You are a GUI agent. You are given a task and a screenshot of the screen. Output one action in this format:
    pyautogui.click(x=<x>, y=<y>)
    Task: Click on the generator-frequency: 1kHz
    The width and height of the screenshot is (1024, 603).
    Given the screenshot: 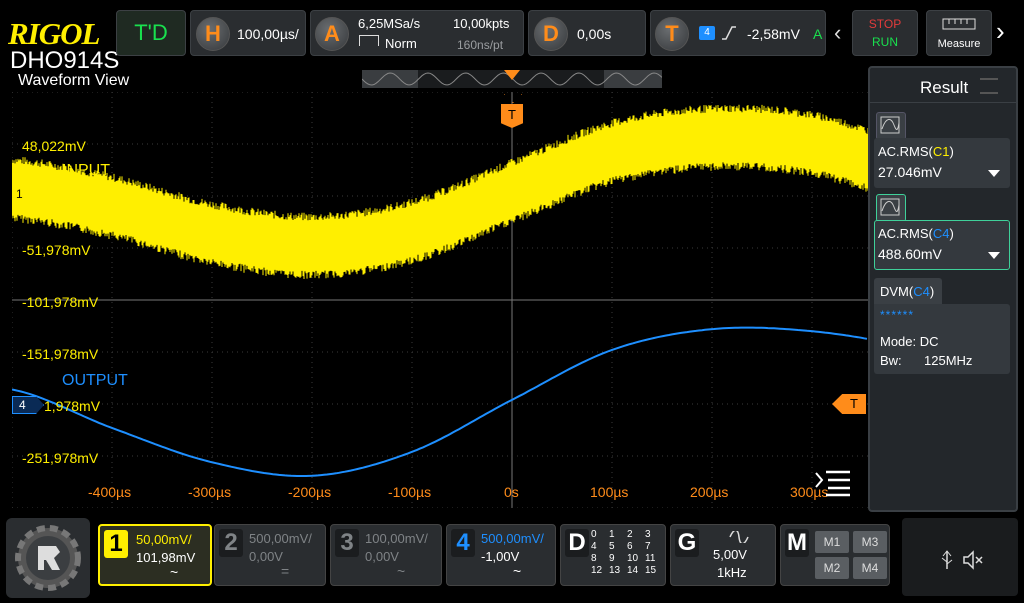 What is the action you would take?
    pyautogui.click(x=732, y=572)
    